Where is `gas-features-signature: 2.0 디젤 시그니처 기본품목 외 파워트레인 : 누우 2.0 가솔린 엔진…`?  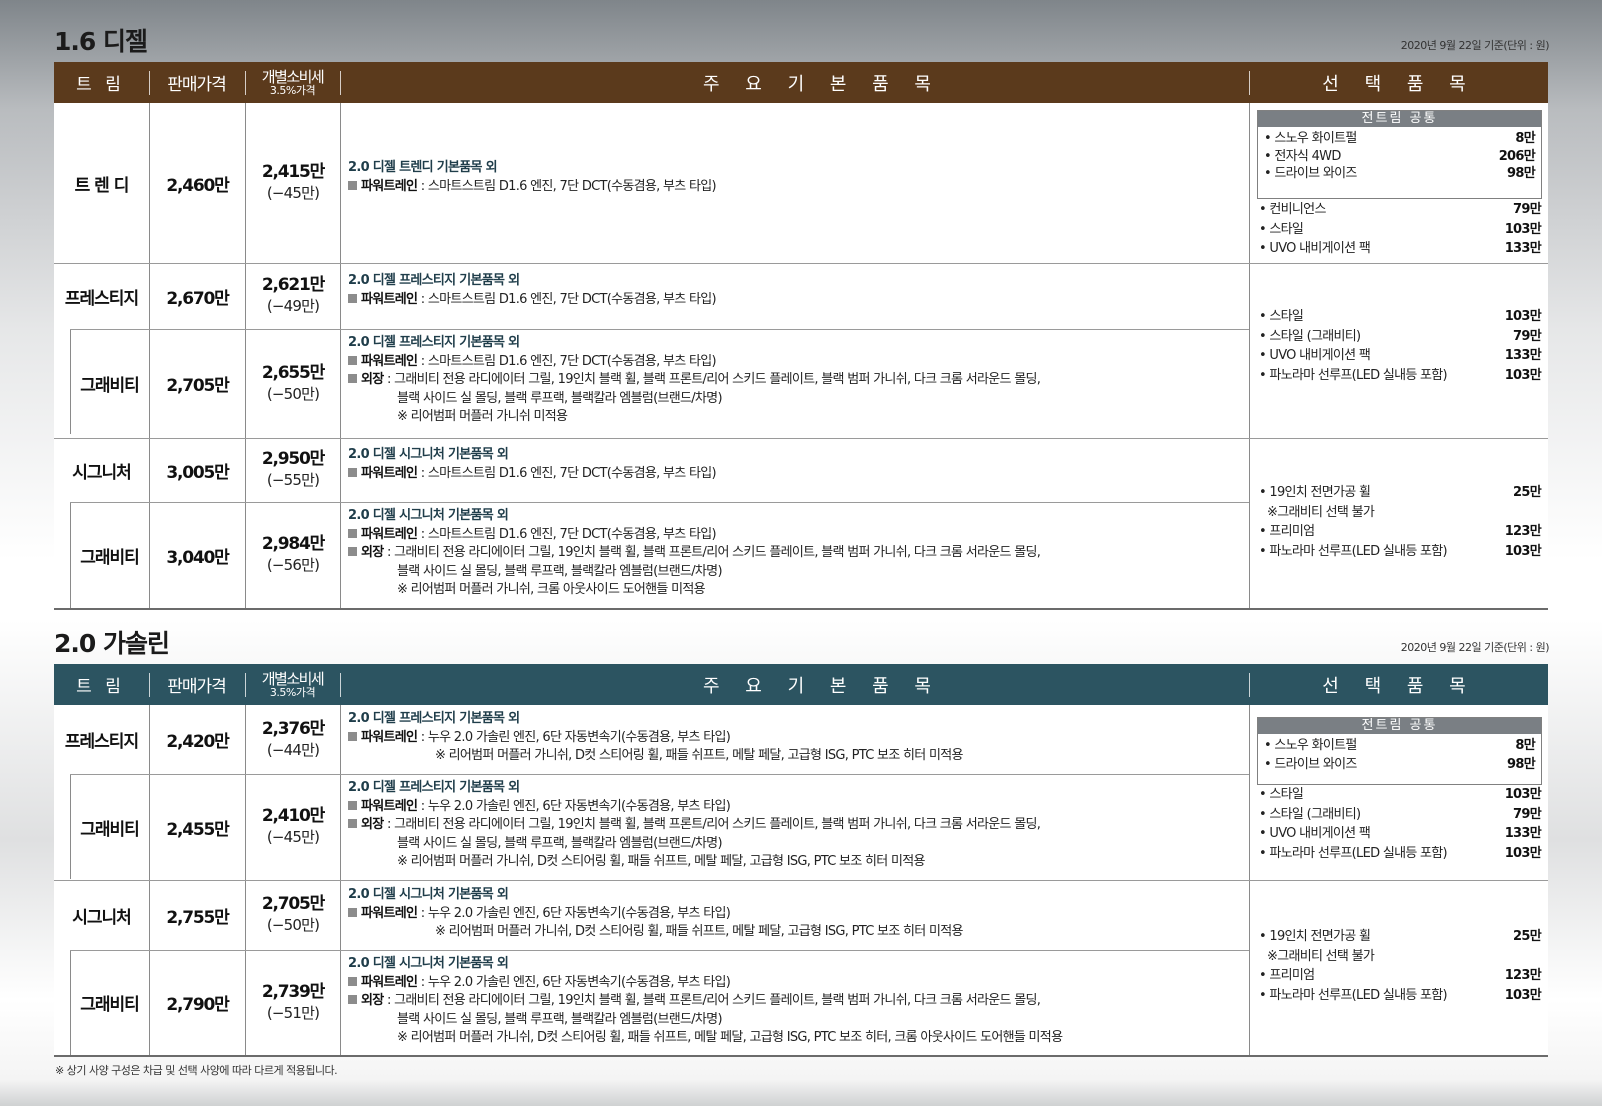 gas-features-signature: 2.0 디젤 시그니처 기본품목 외 파워트레인 : 누우 2.0 가솔린 엔진… is located at coordinates (655, 913).